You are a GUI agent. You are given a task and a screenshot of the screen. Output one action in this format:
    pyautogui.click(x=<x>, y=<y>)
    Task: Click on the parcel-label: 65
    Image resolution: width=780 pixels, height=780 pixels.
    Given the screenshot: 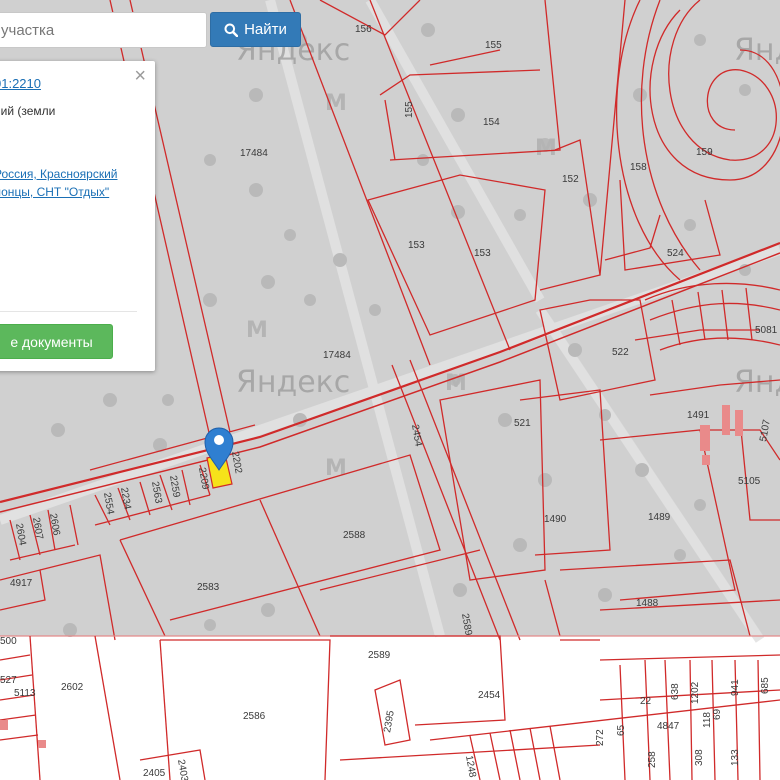 What is the action you would take?
    pyautogui.click(x=621, y=730)
    